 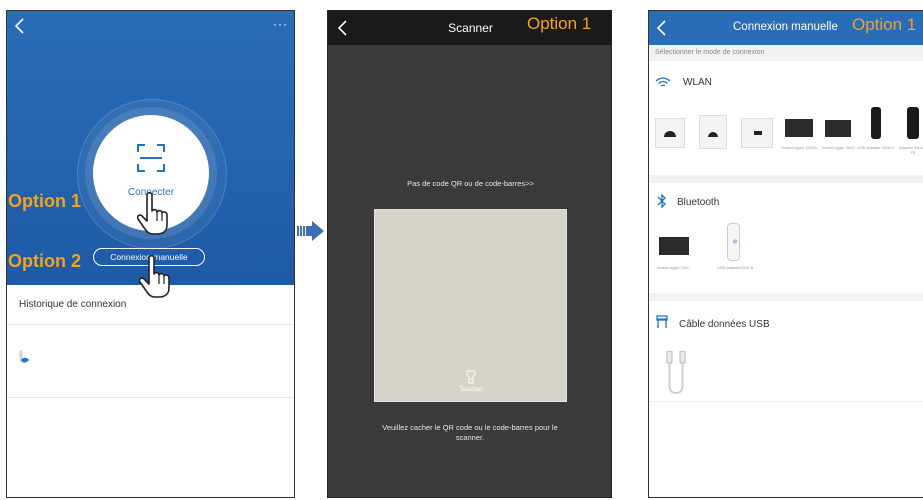 What do you see at coordinates (785, 27) in the screenshot?
I see `manual-connection-title: Connexion manuelle` at bounding box center [785, 27].